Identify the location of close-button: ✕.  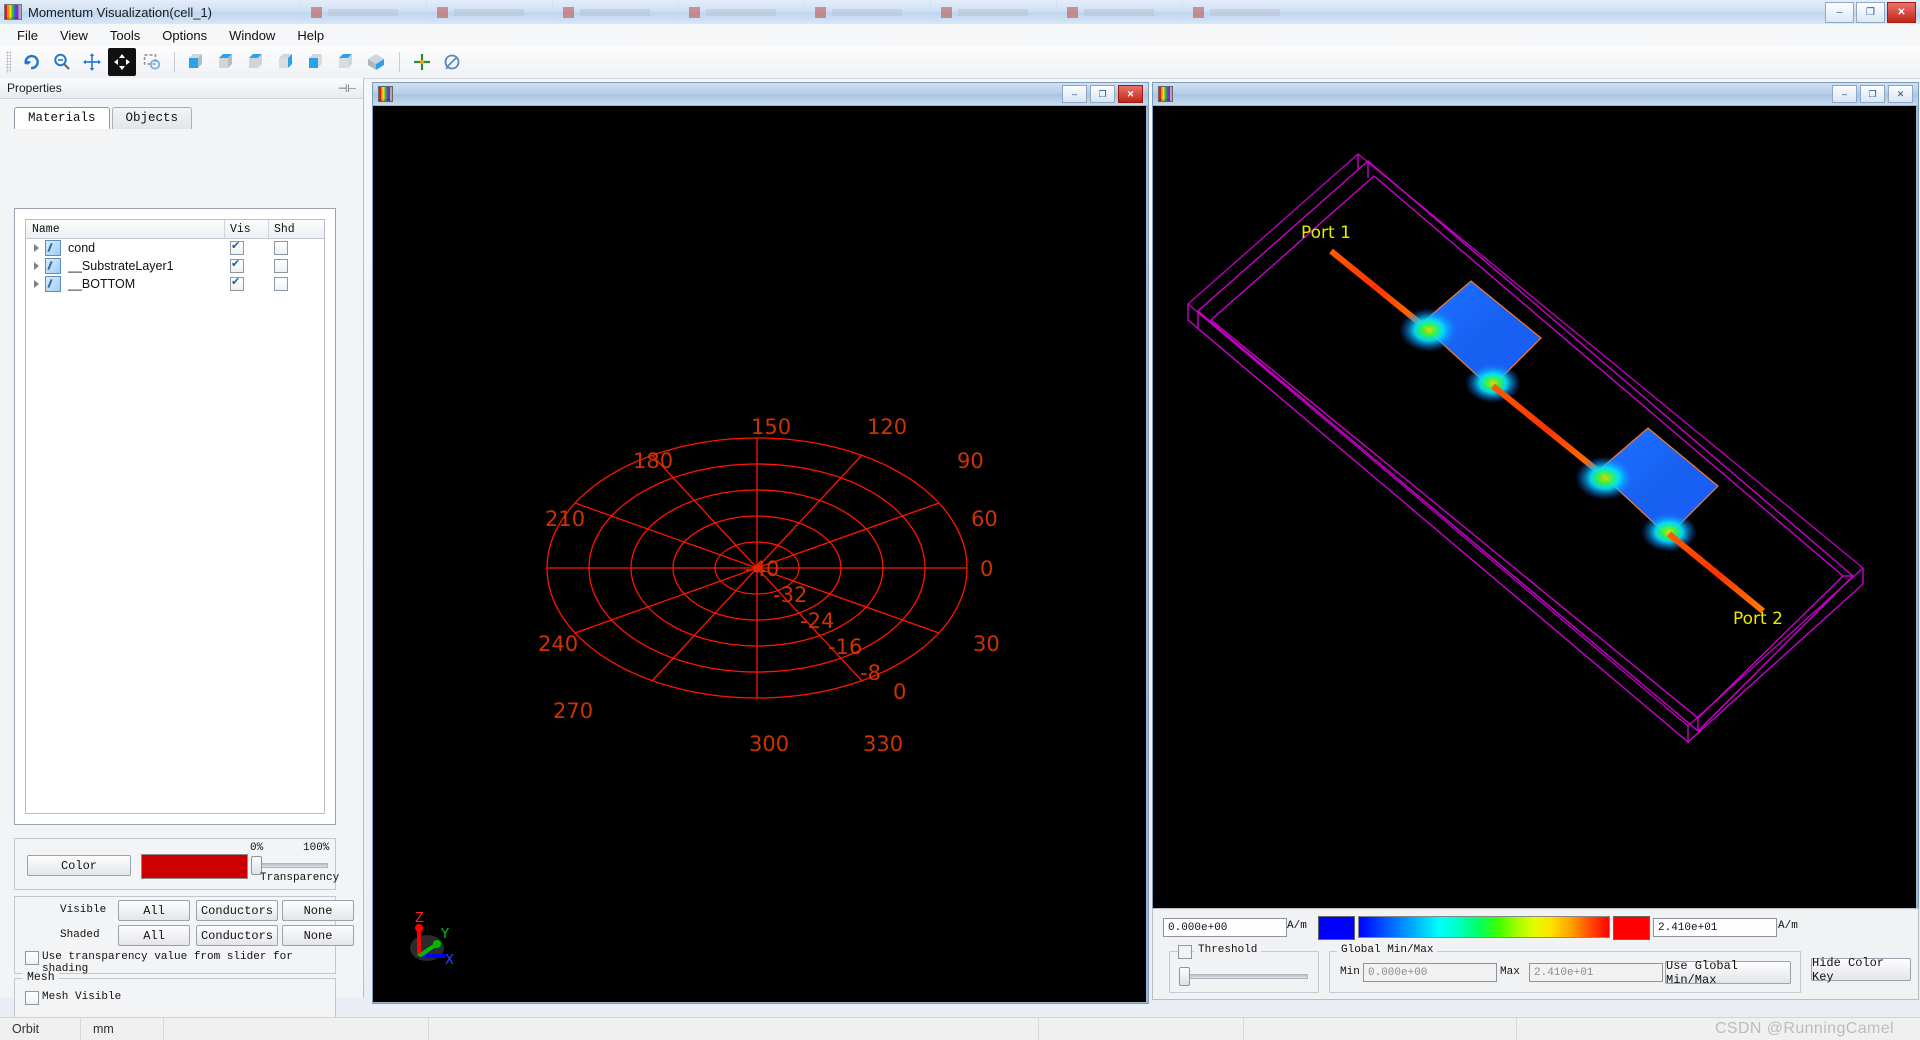
(1901, 12).